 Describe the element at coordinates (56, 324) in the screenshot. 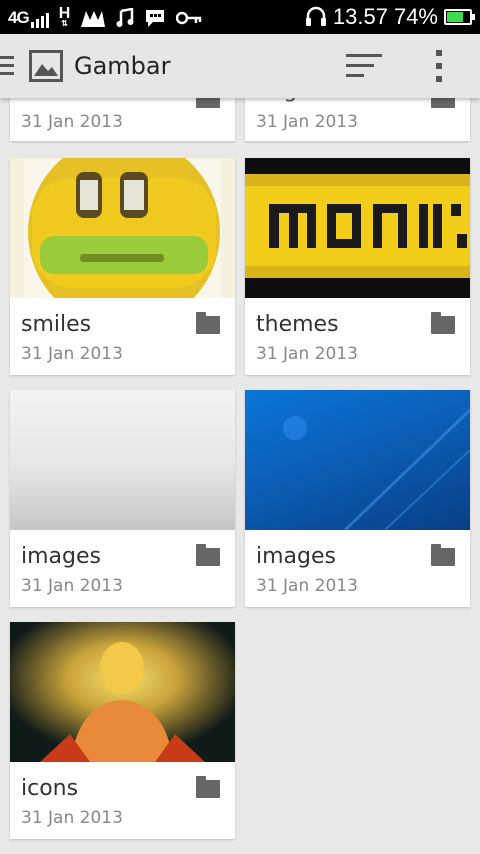

I see `album-name: smiles` at that location.